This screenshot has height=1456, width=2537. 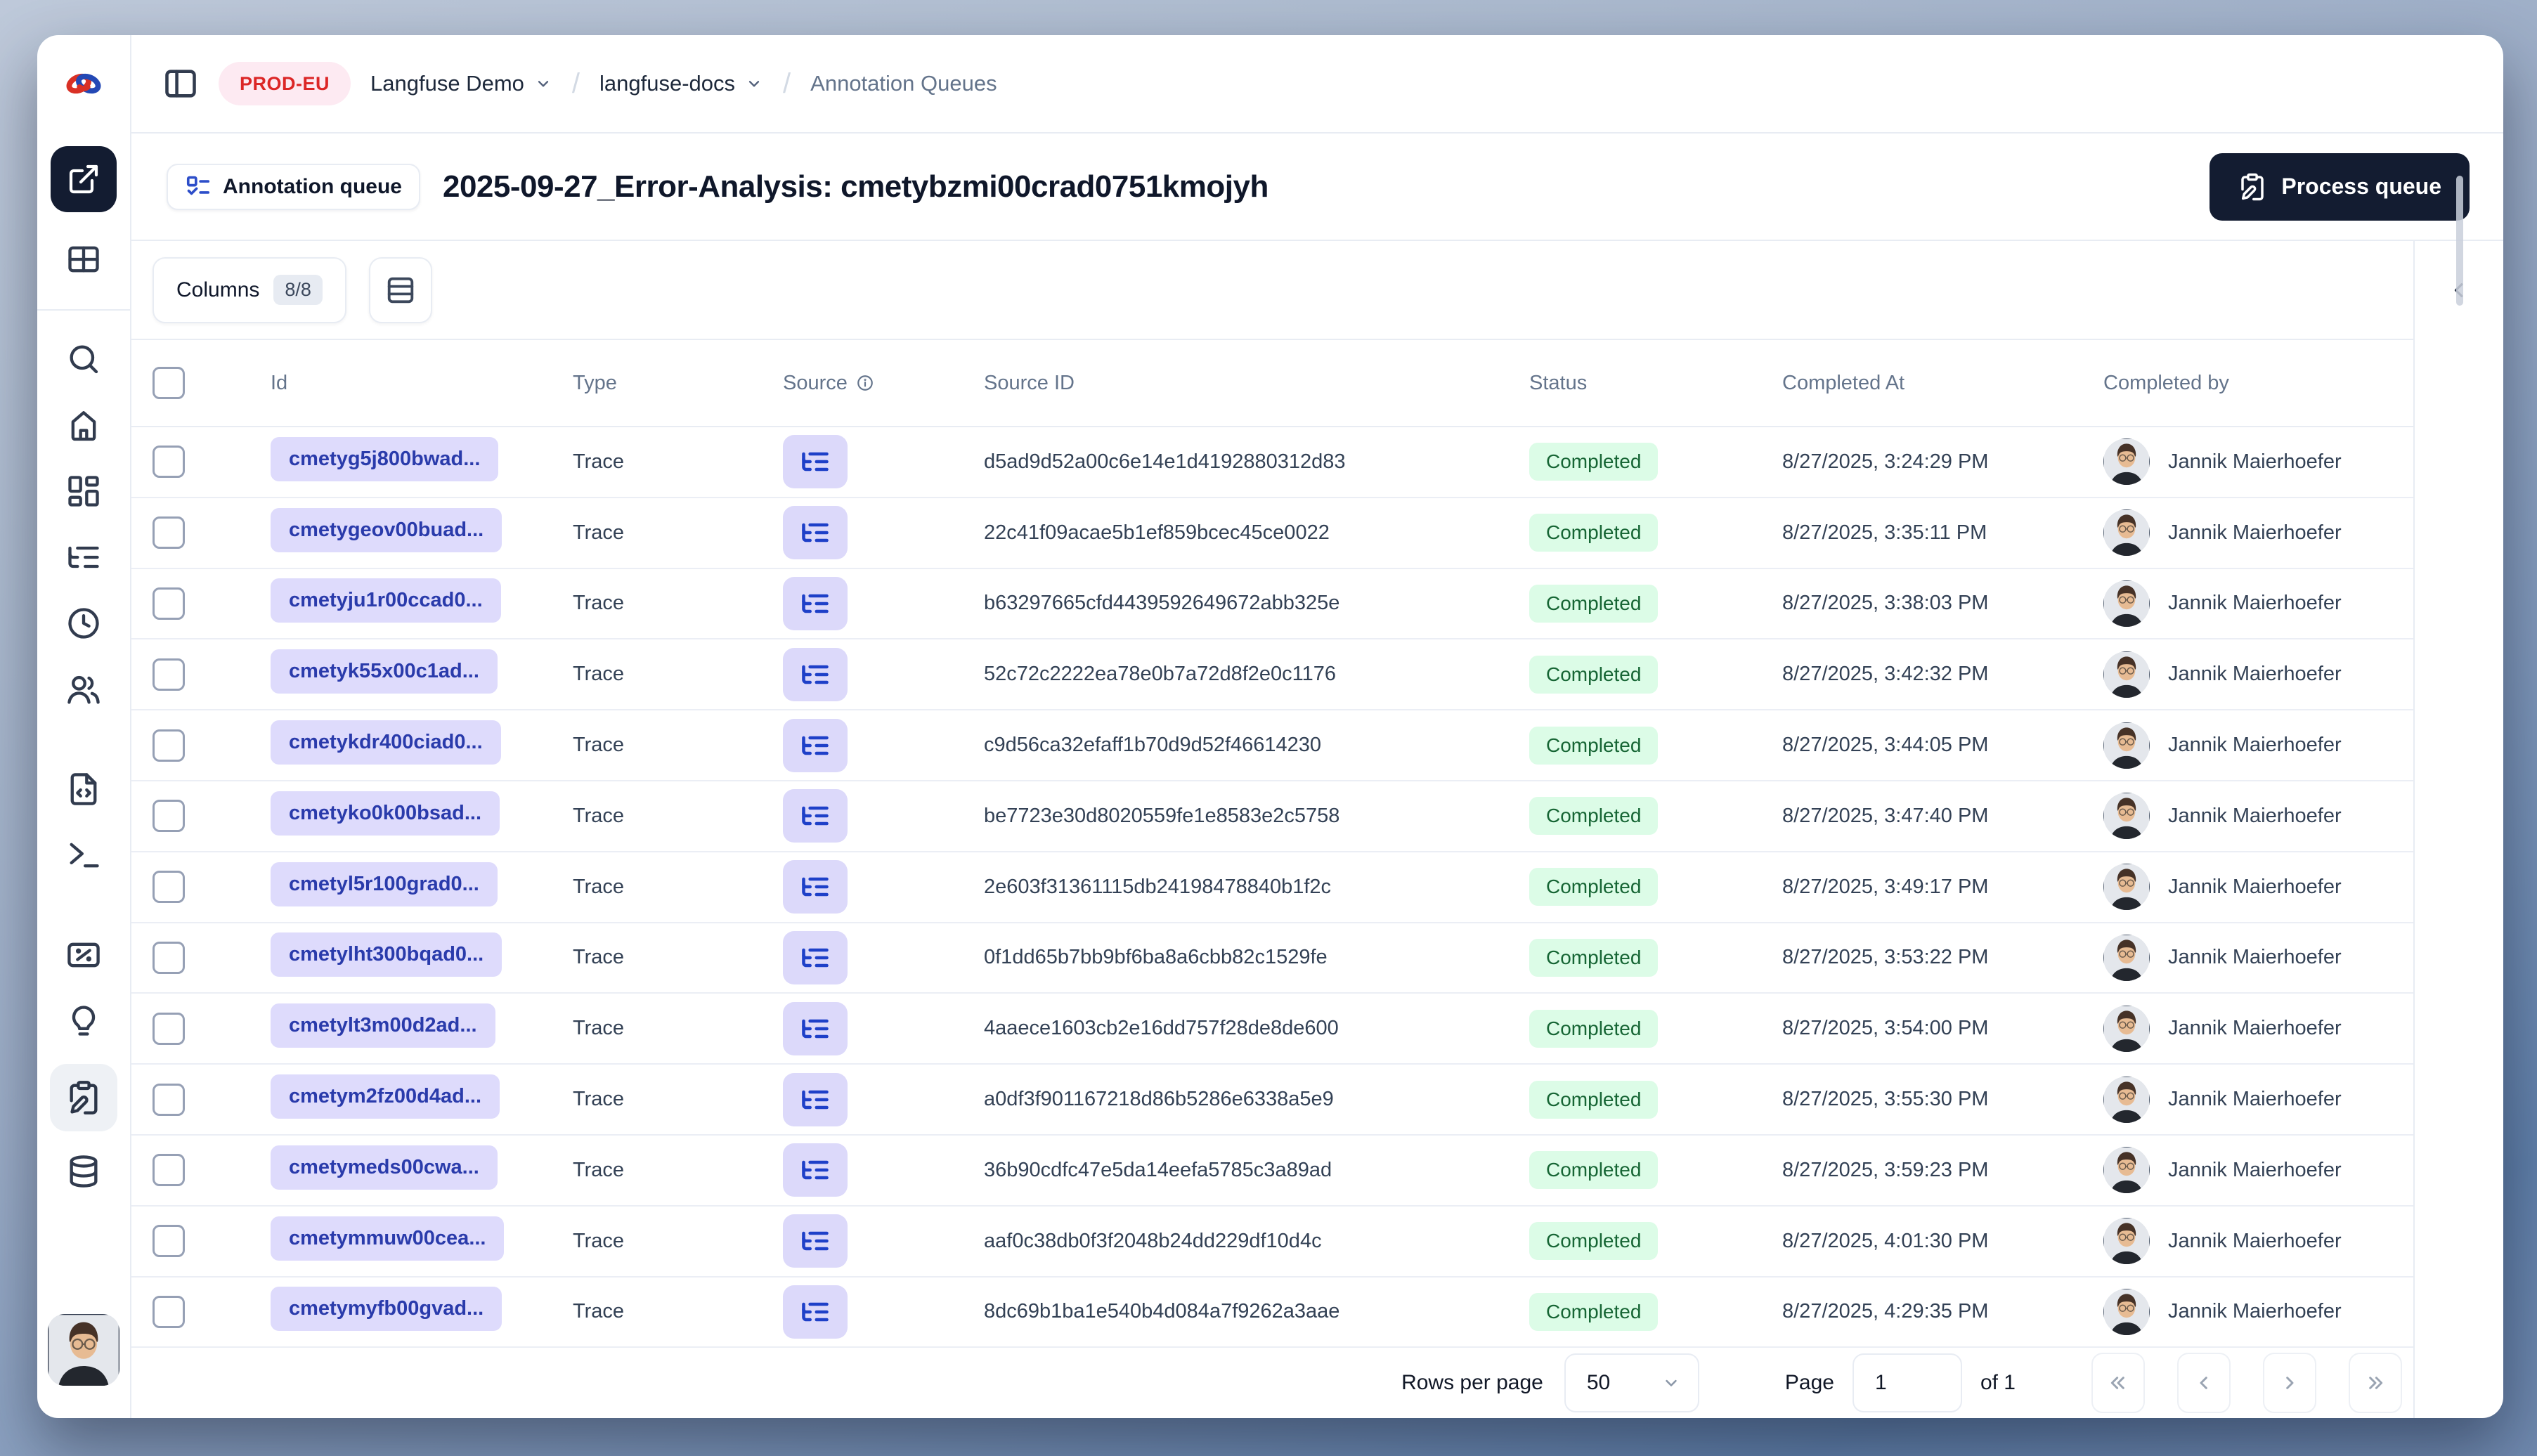 I want to click on row-height-button, so click(x=400, y=289).